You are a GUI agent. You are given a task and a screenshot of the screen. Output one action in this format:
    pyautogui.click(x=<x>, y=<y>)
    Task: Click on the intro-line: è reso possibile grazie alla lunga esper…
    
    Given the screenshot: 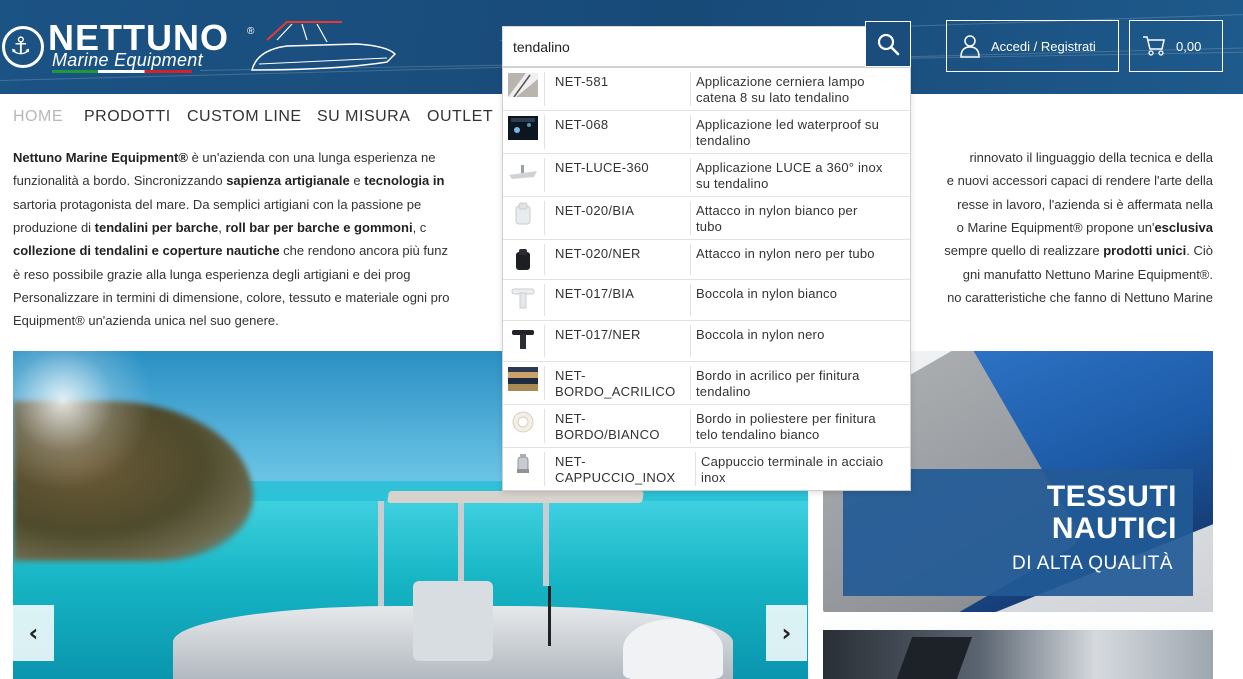 What is the action you would take?
    pyautogui.click(x=212, y=274)
    